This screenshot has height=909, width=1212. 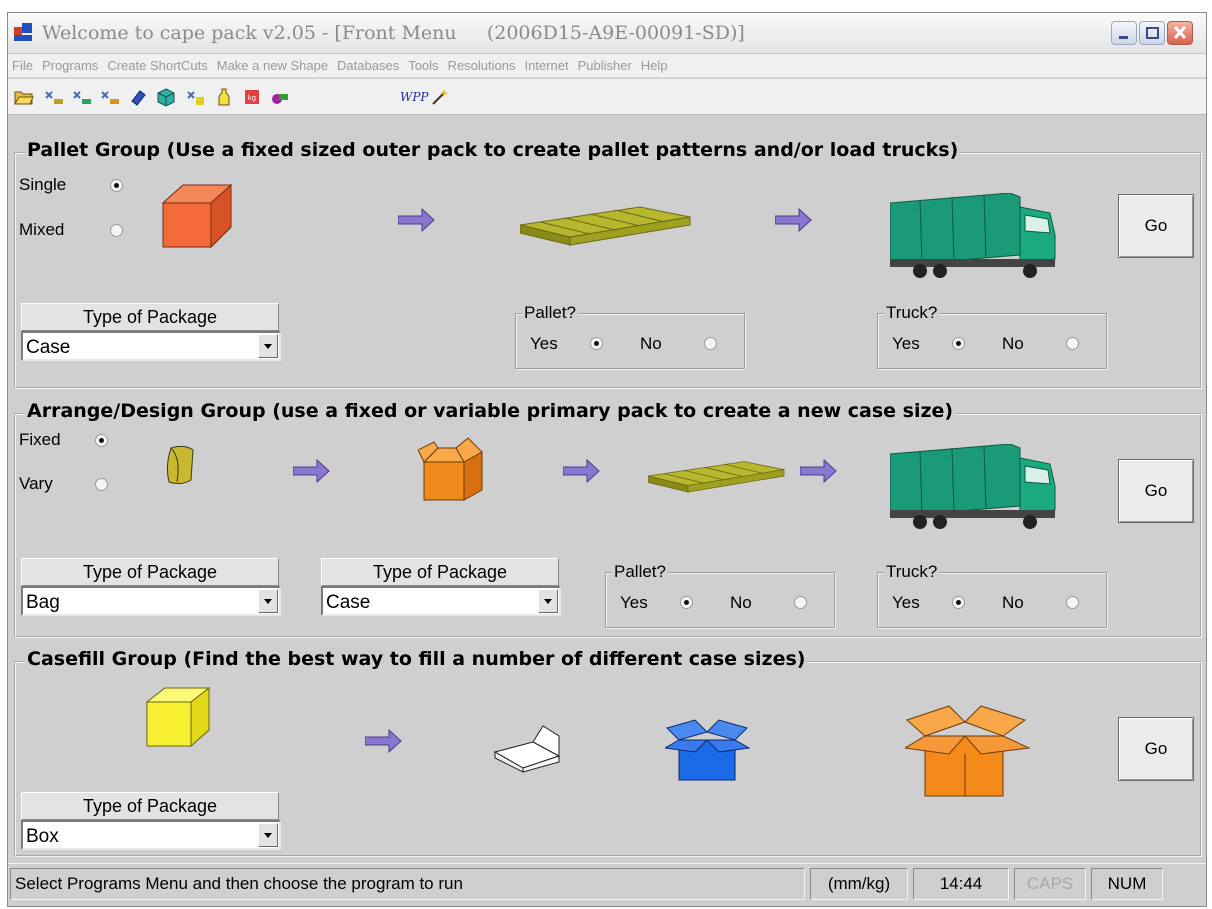 I want to click on menu-create-shortcuts: Create ShortCuts, so click(x=157, y=65).